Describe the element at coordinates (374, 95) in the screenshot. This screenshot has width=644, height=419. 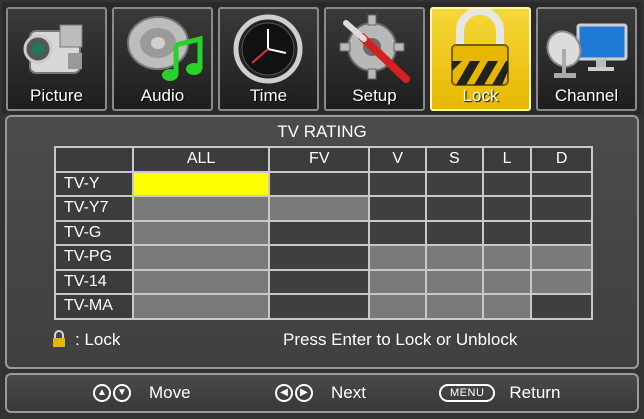
I see `tab-label: Setup` at that location.